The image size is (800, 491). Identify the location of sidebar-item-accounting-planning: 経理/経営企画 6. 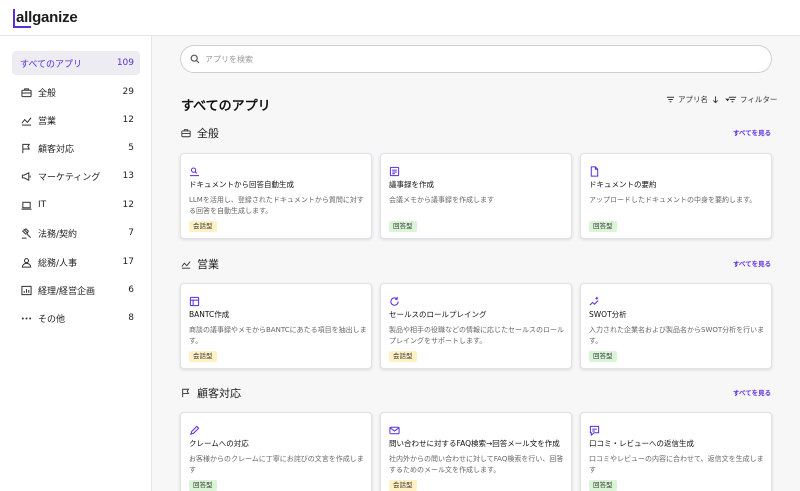
(76, 290).